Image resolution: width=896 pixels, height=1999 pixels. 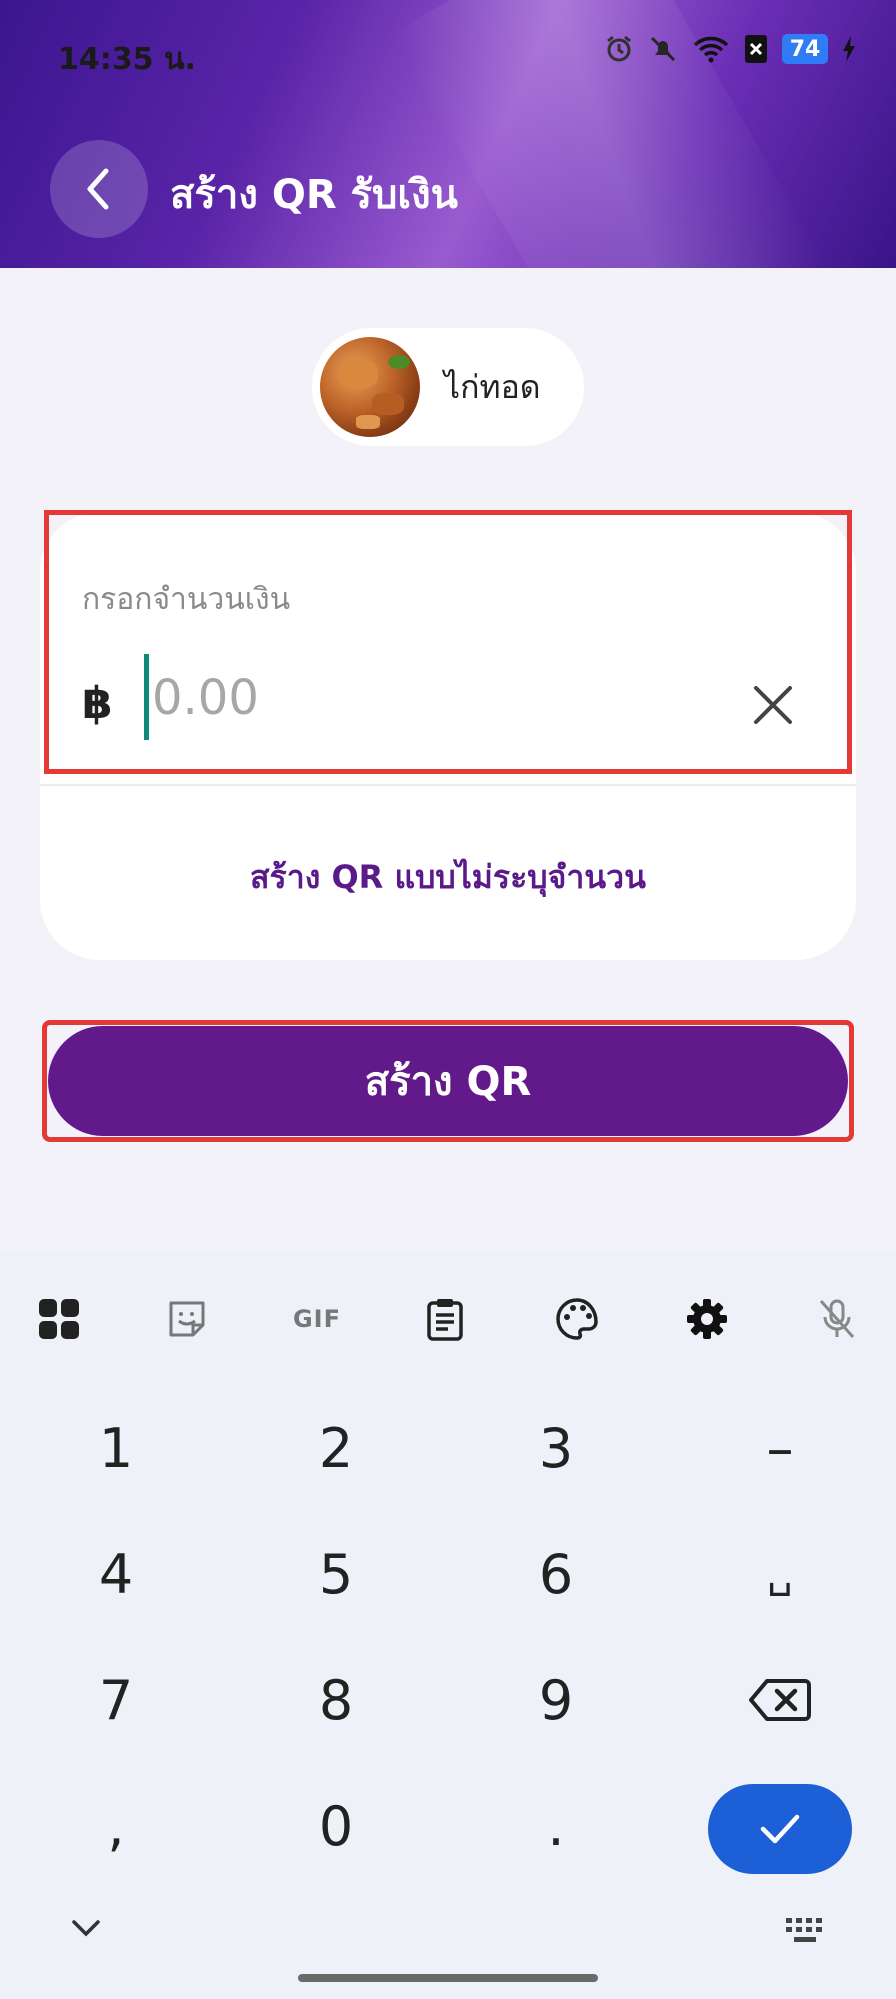 What do you see at coordinates (370, 387) in the screenshot?
I see `merchant-avatar` at bounding box center [370, 387].